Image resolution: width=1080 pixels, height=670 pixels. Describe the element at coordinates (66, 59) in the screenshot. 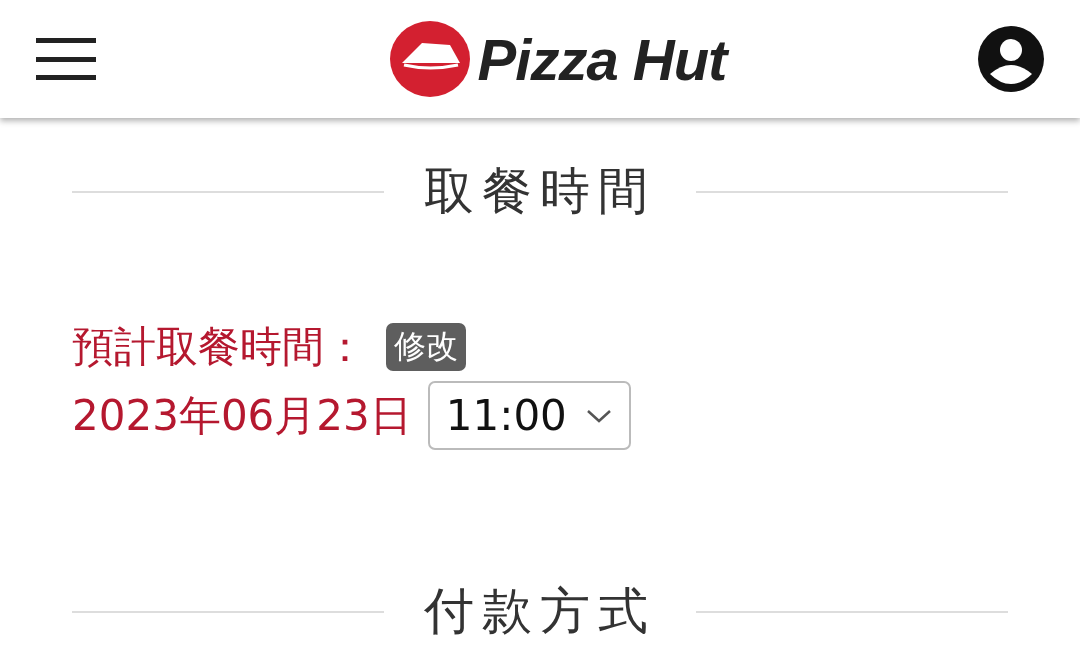

I see `menu-icon` at that location.